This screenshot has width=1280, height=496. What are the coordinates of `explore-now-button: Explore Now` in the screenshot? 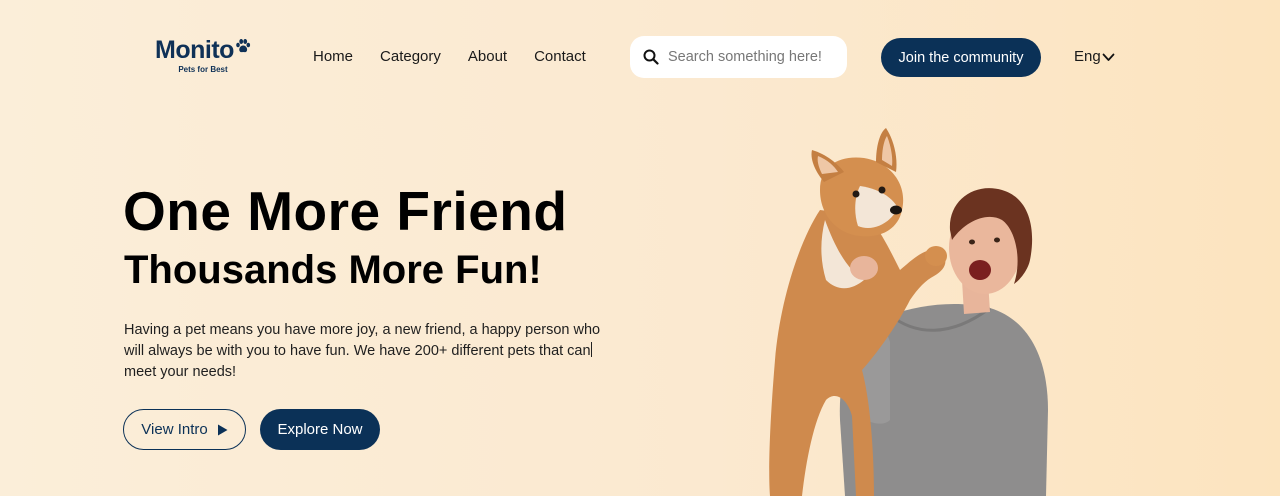 It's located at (320, 429).